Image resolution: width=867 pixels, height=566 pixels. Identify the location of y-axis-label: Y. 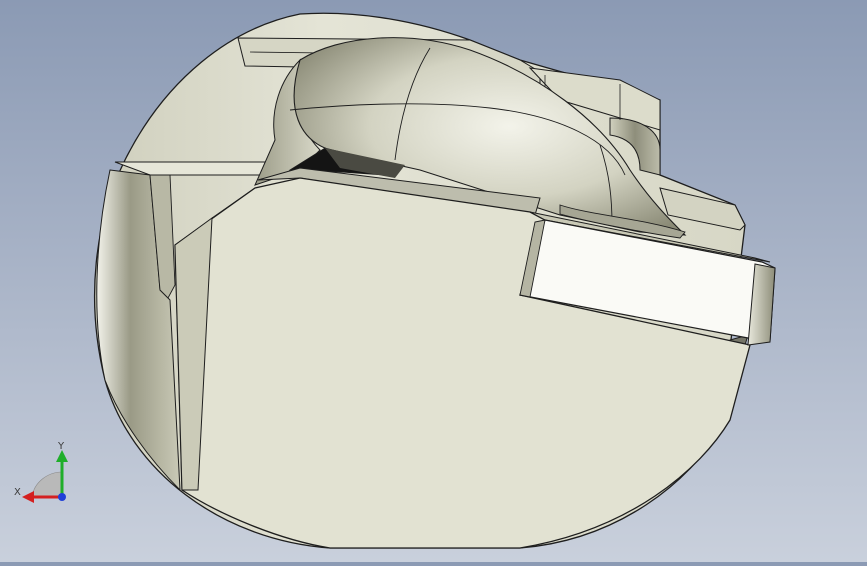
(61, 446).